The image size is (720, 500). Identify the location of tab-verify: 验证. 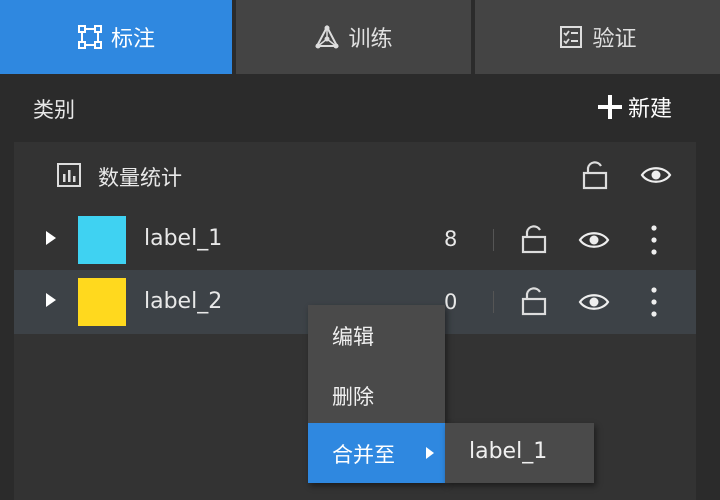
(597, 37).